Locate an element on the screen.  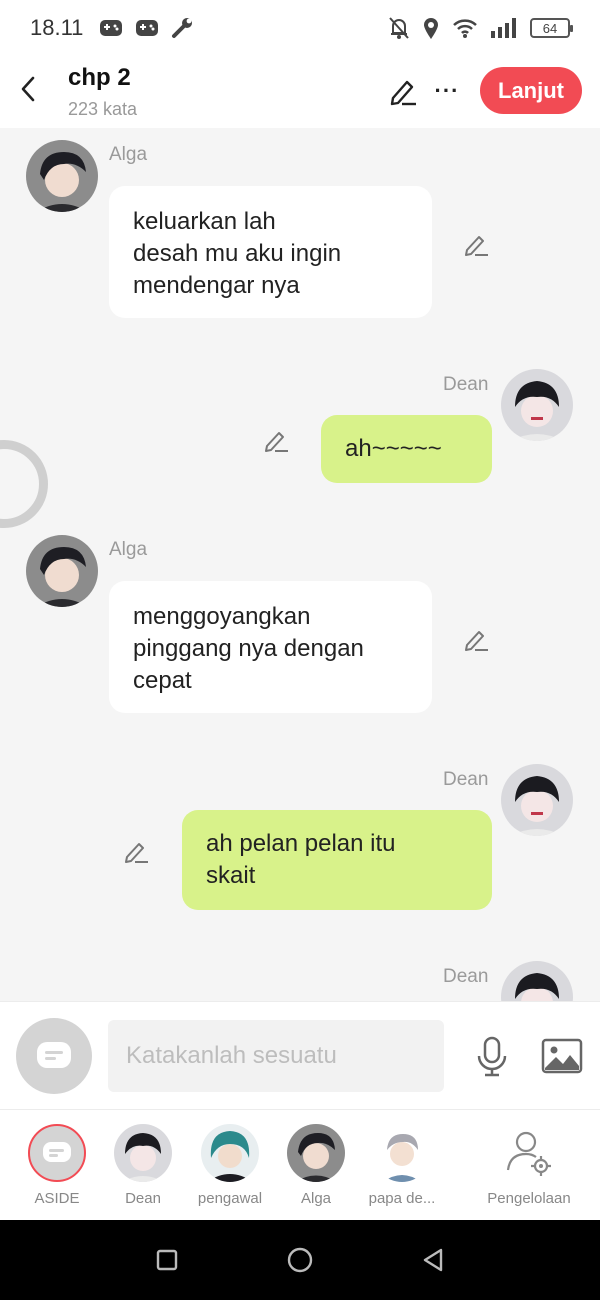
character-alga: Alga is located at coordinates (316, 1168).